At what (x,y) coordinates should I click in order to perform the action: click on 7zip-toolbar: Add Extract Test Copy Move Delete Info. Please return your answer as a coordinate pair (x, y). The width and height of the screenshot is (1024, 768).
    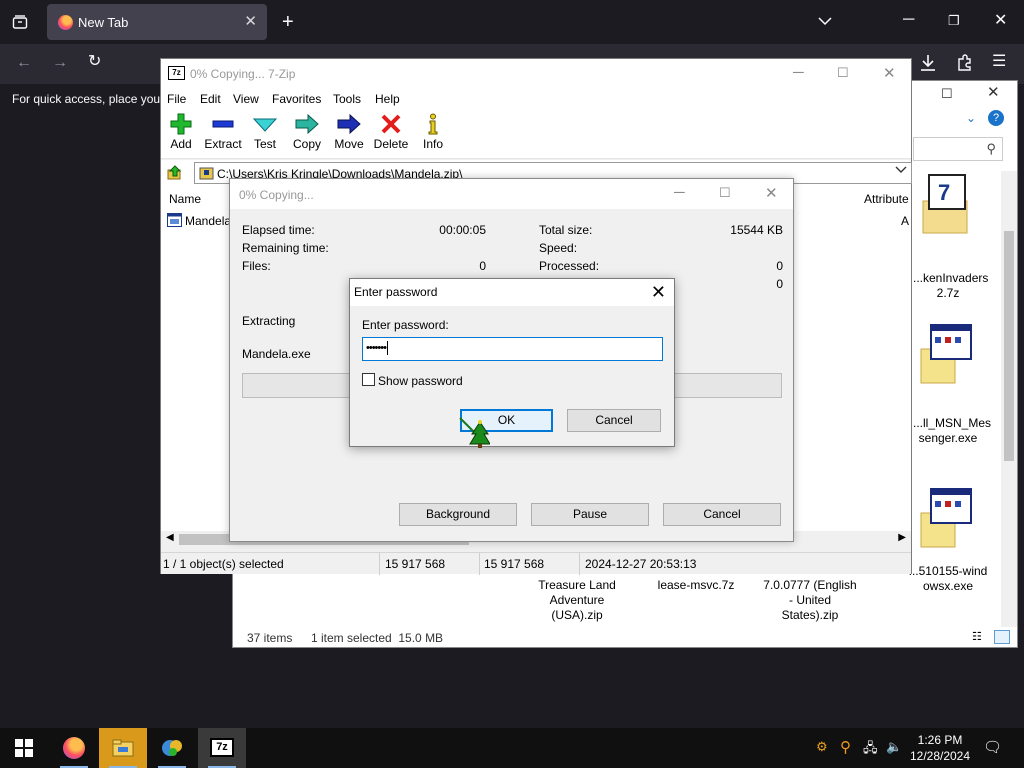
    Looking at the image, I should click on (536, 134).